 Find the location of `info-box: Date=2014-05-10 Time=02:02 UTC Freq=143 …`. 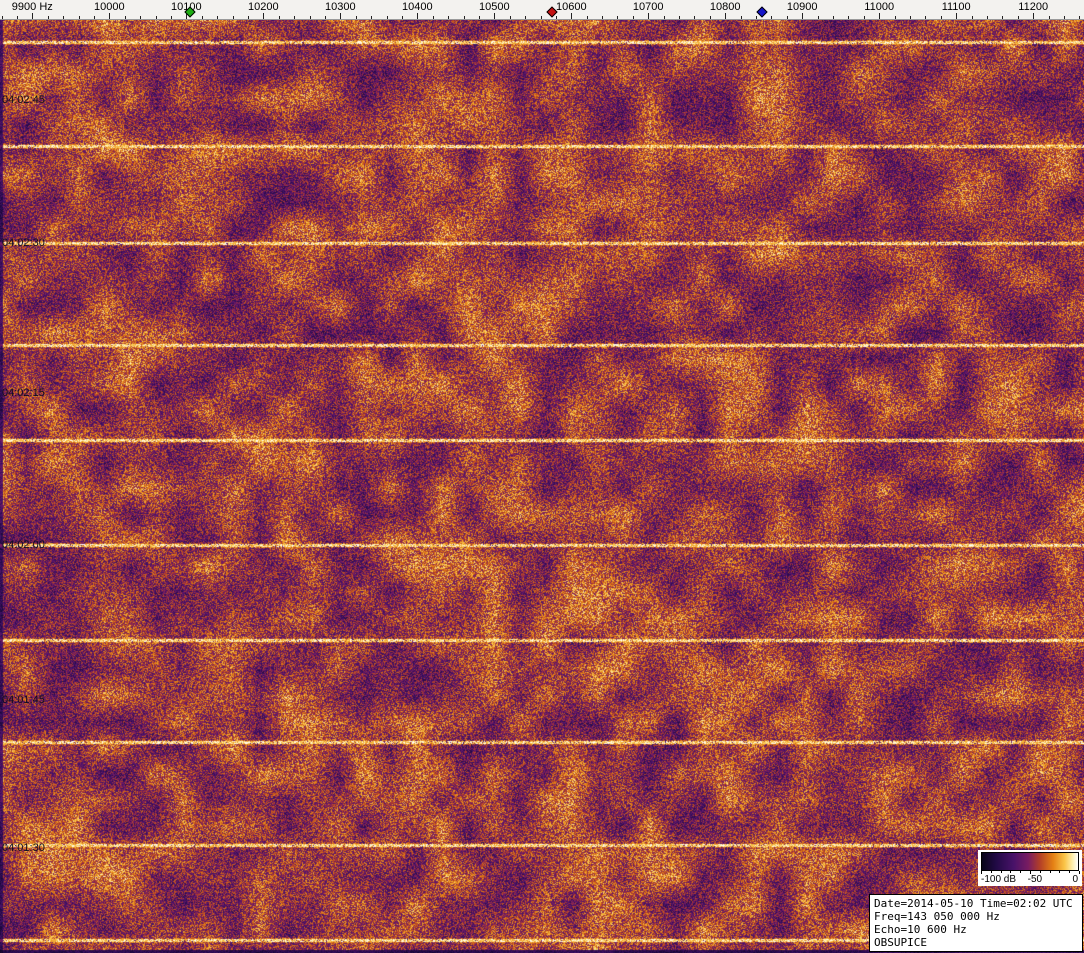

info-box: Date=2014-05-10 Time=02:02 UTC Freq=143 … is located at coordinates (976, 923).